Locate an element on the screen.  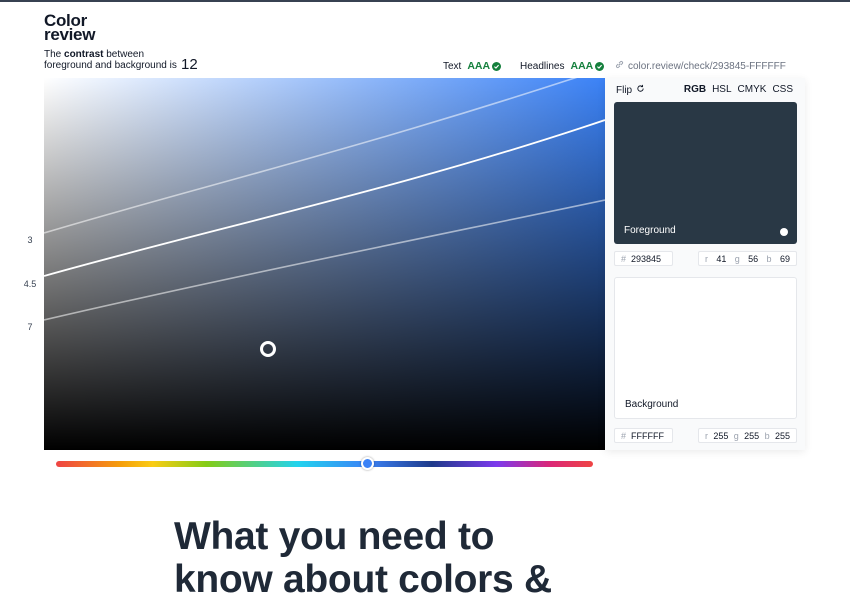
rating-headlines-label: Headlines is located at coordinates (542, 66).